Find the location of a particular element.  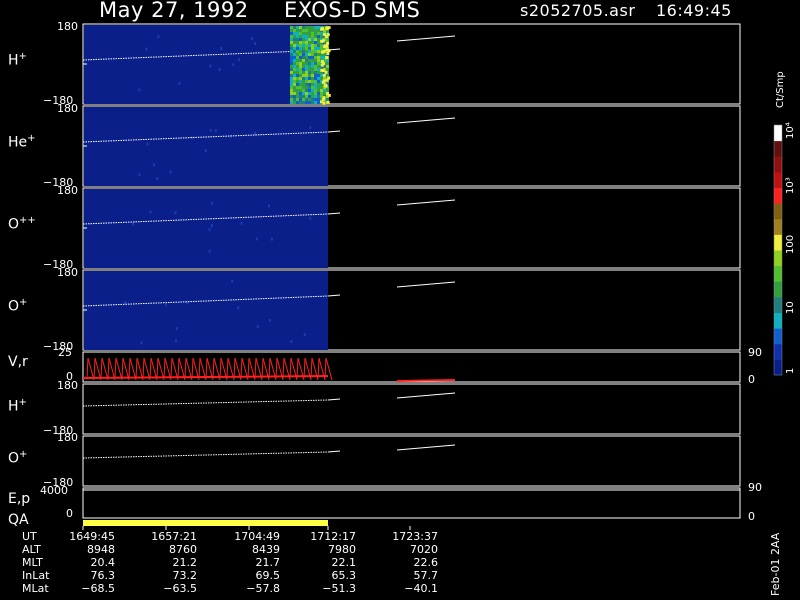

ymax-label-3: 180 is located at coordinates (67, 272).